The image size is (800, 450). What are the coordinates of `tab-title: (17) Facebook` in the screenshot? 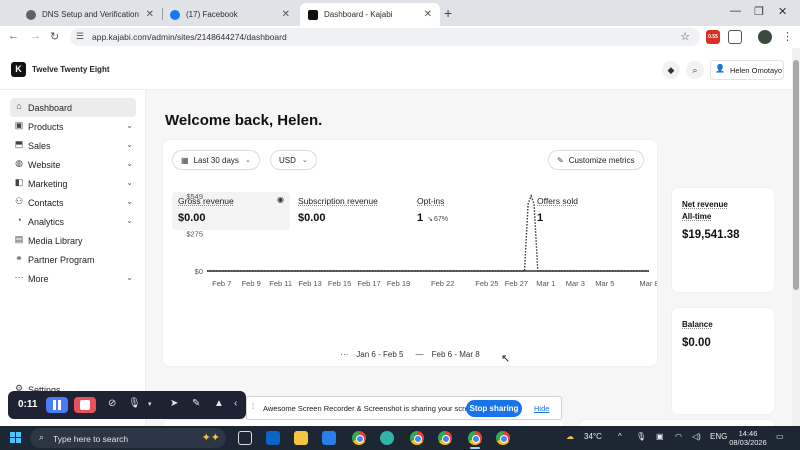 It's located at (212, 14).